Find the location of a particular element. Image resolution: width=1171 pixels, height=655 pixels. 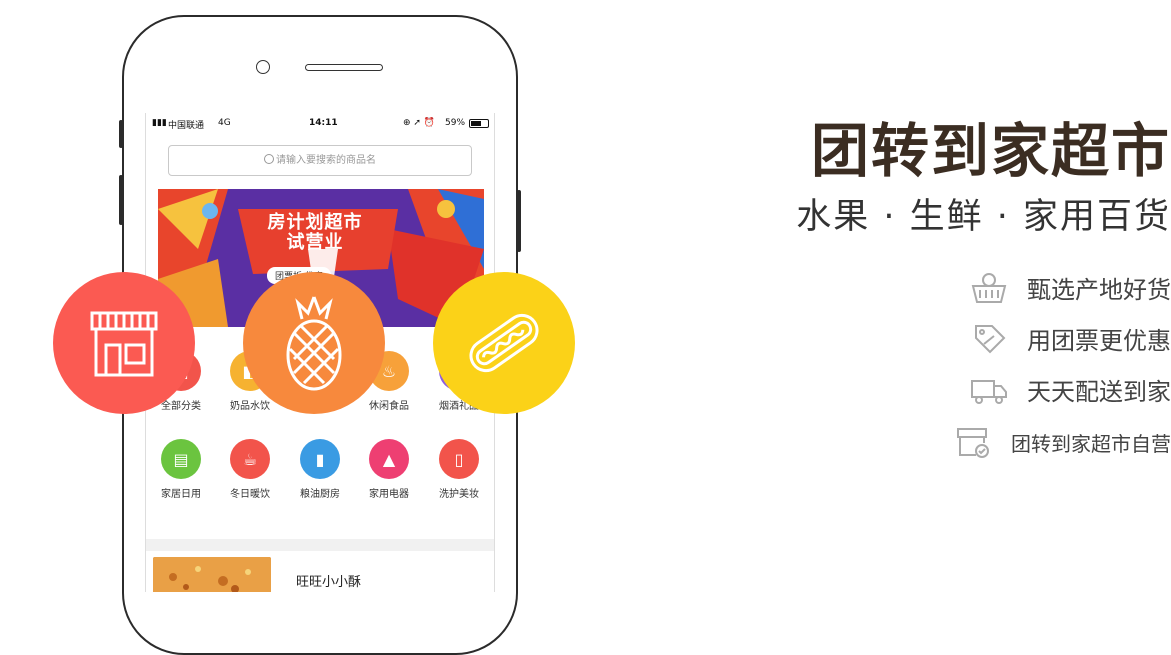

basket-icon is located at coordinates (989, 288).